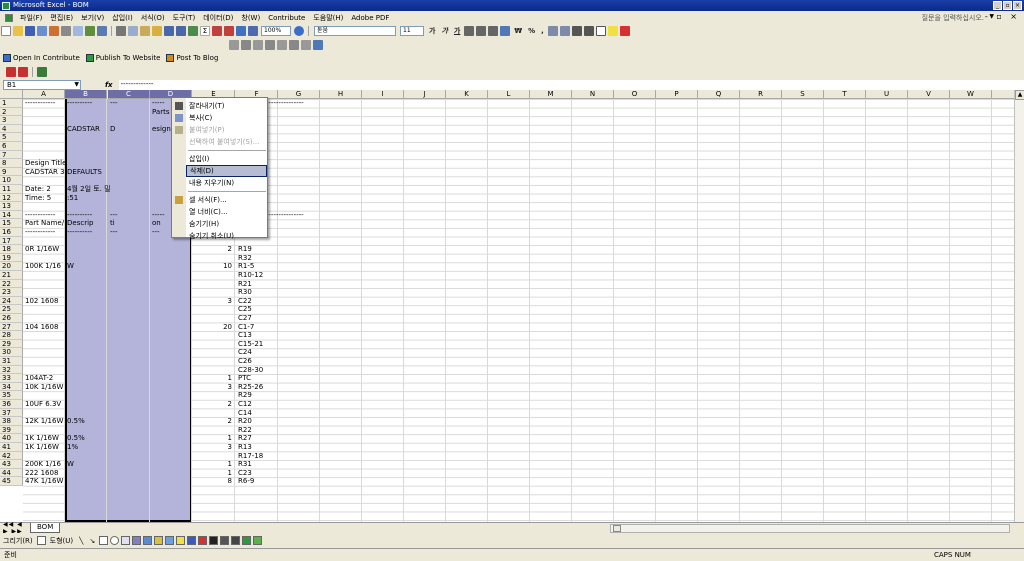 This screenshot has width=1024, height=561. Describe the element at coordinates (41, 327) in the screenshot. I see `cell-a27: 104 1608` at that location.